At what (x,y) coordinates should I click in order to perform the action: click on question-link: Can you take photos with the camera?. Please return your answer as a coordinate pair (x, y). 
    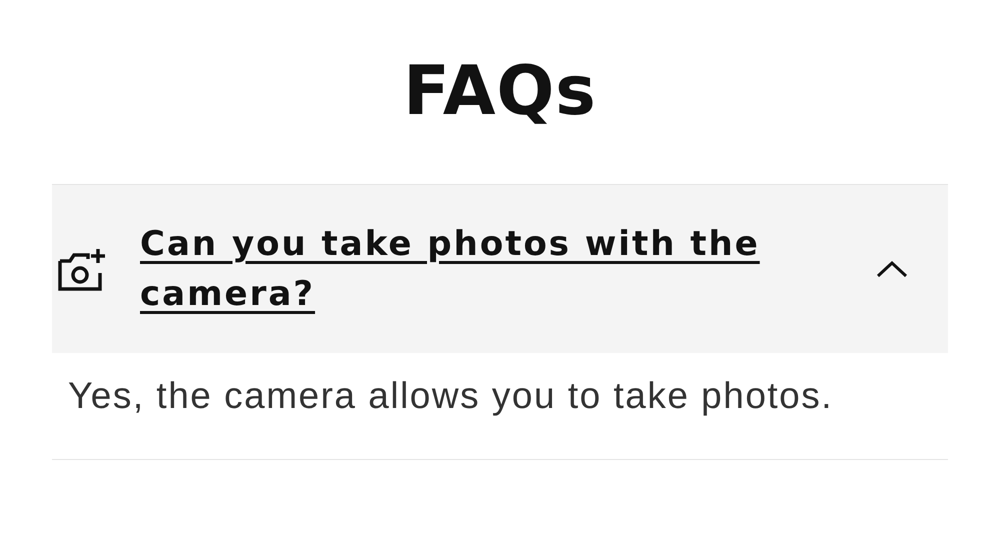
    Looking at the image, I should click on (493, 269).